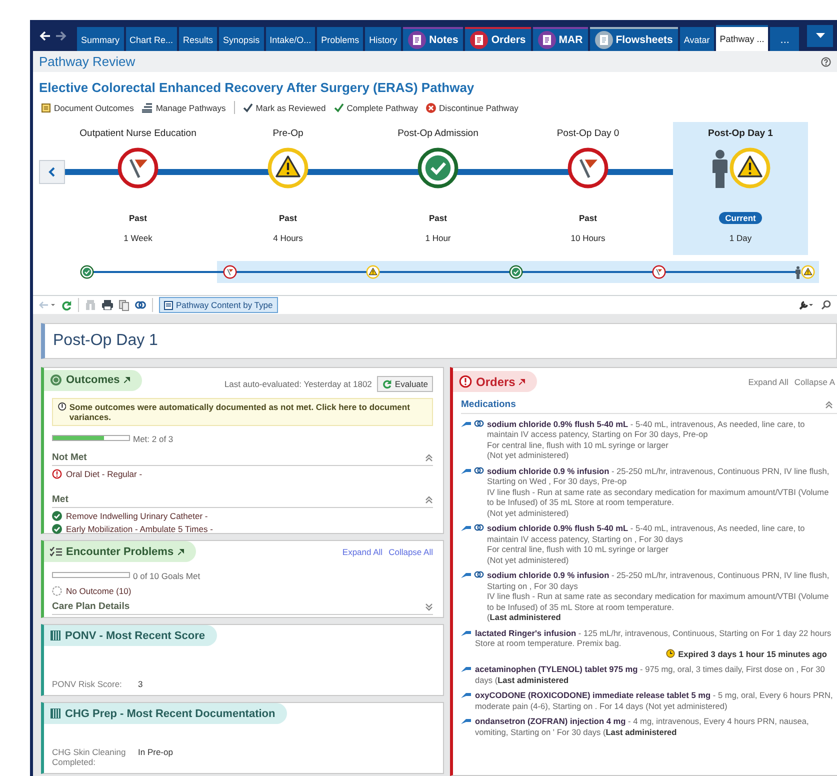 This screenshot has width=837, height=776. I want to click on section-subtitle: Medications, so click(488, 405).